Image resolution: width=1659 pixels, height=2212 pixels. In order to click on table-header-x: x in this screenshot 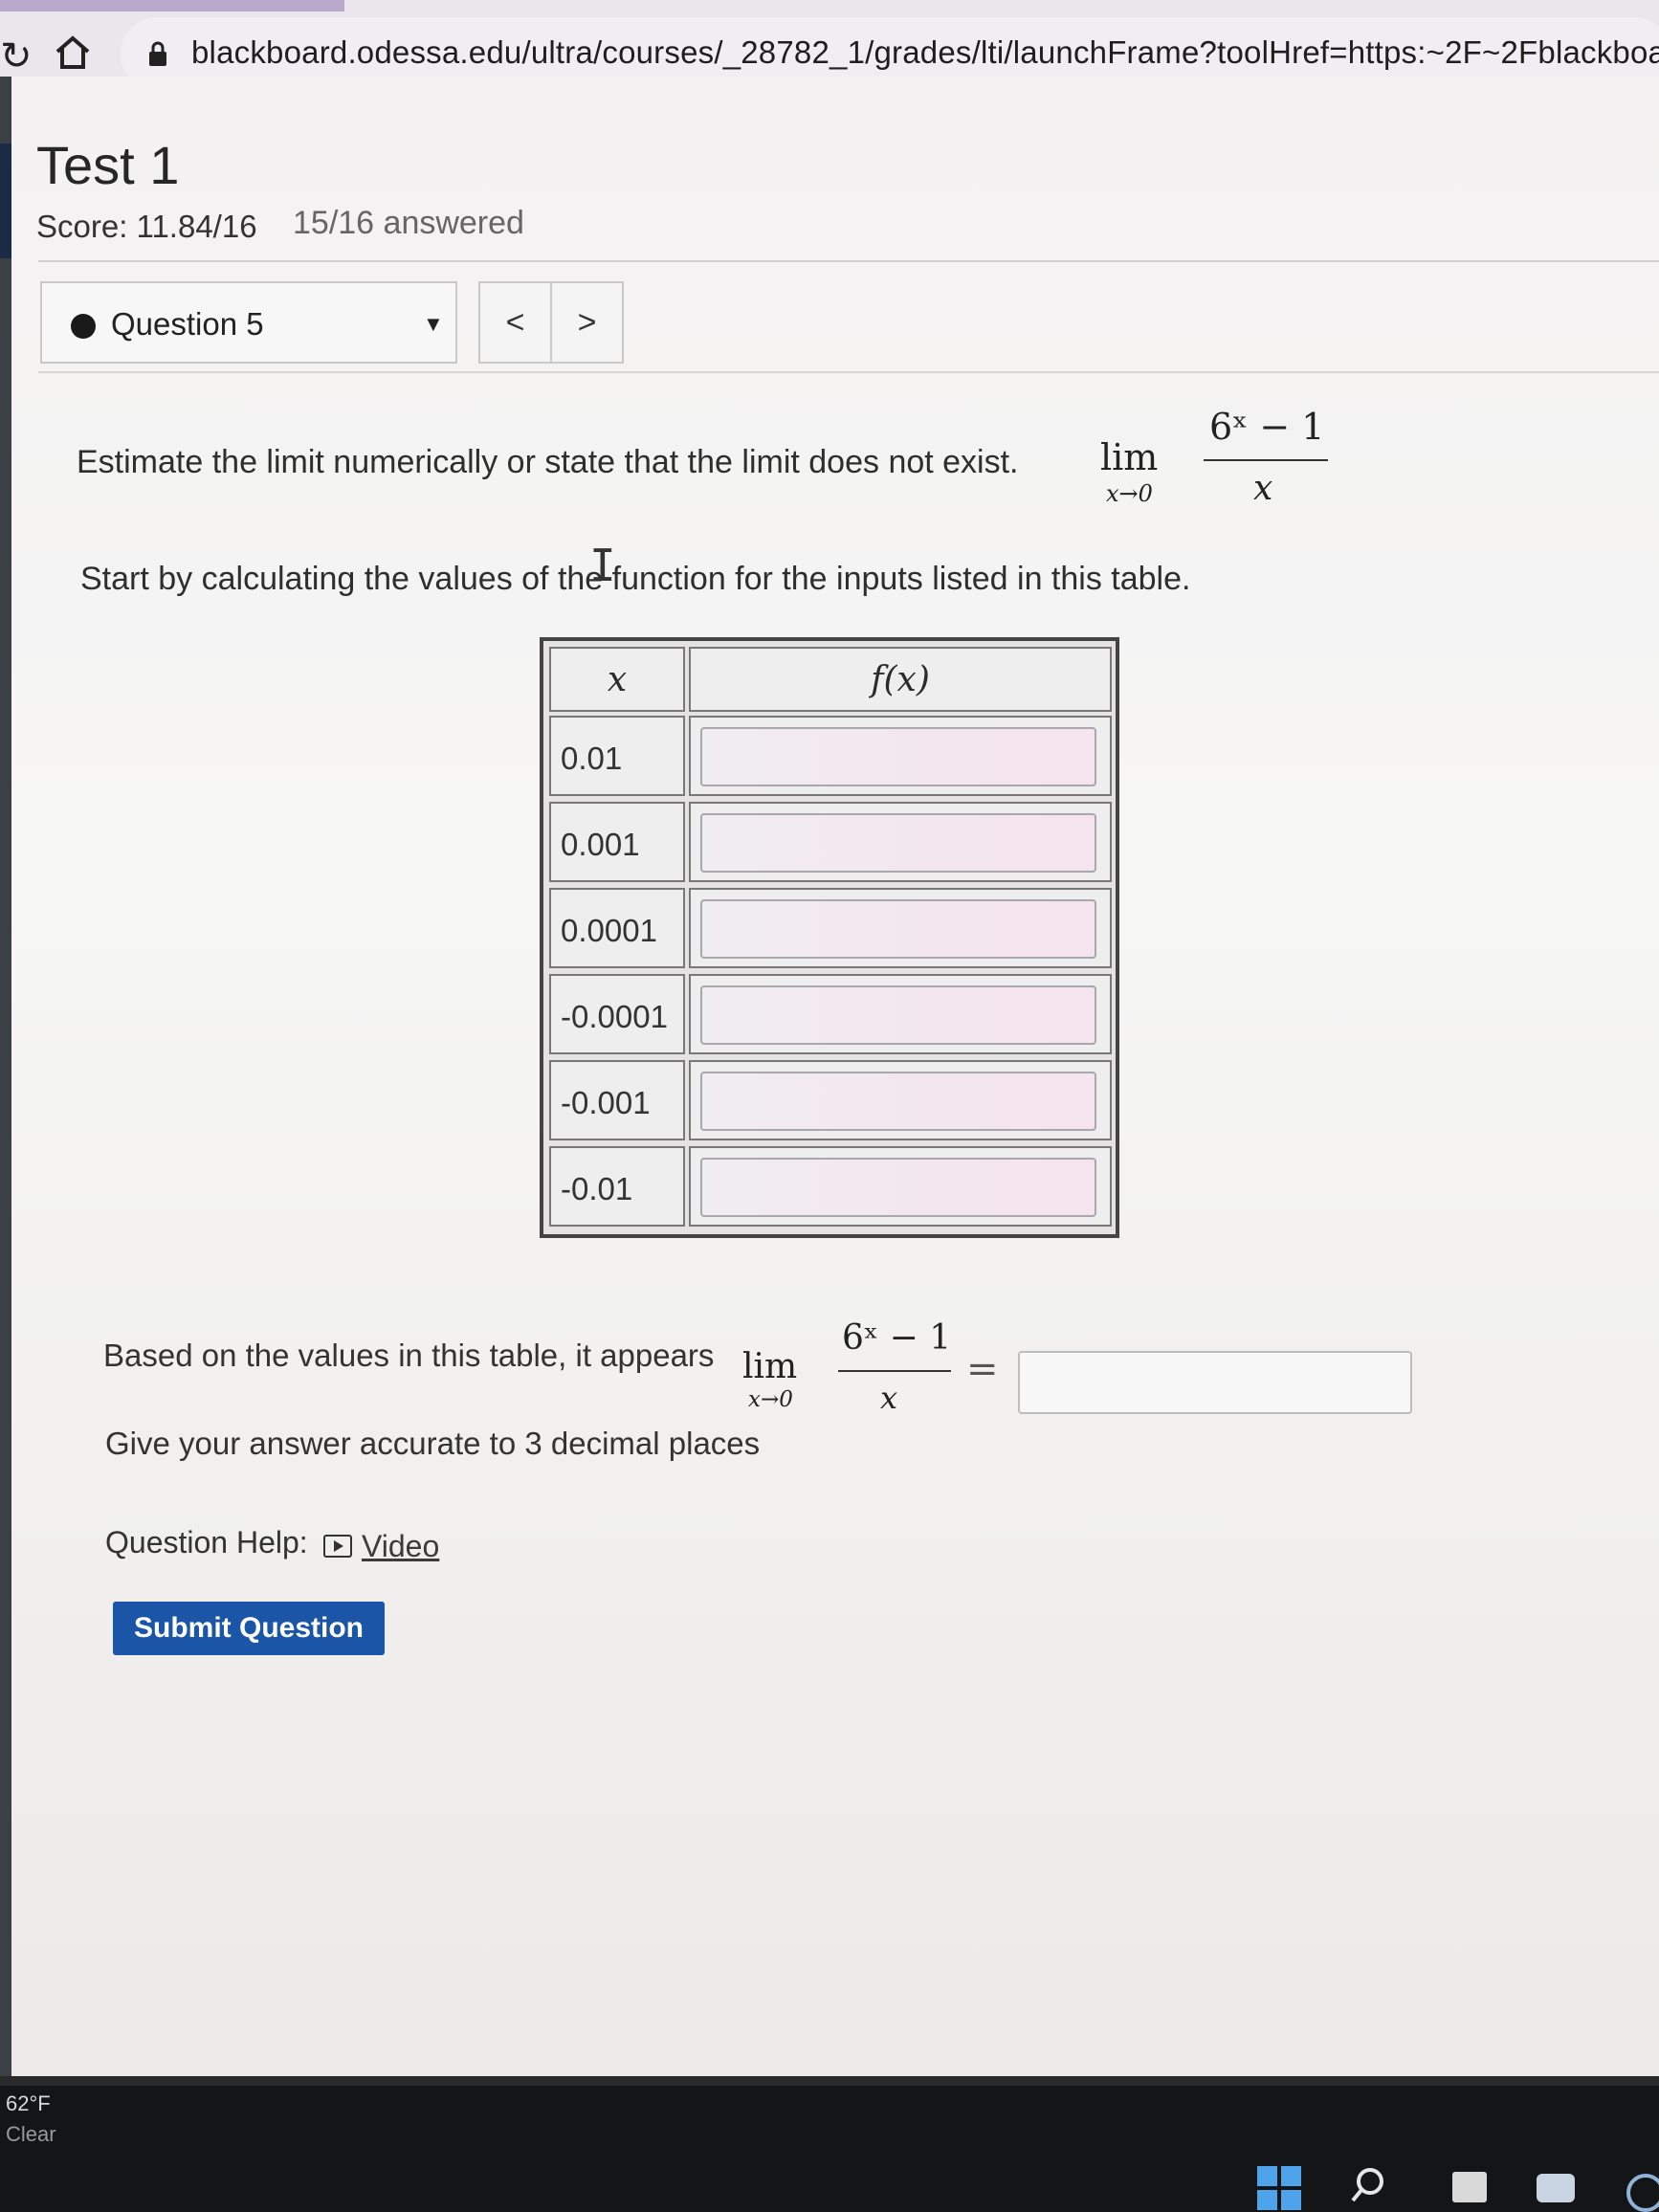, I will do `click(617, 679)`.